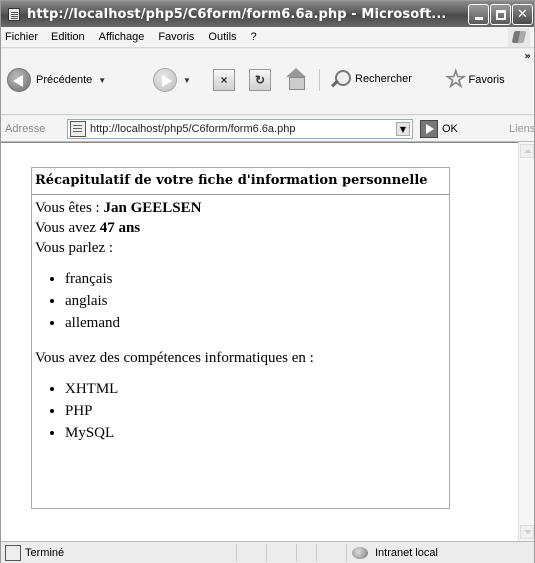 The width and height of the screenshot is (535, 563). What do you see at coordinates (254, 37) in the screenshot?
I see `menu-help: ?` at bounding box center [254, 37].